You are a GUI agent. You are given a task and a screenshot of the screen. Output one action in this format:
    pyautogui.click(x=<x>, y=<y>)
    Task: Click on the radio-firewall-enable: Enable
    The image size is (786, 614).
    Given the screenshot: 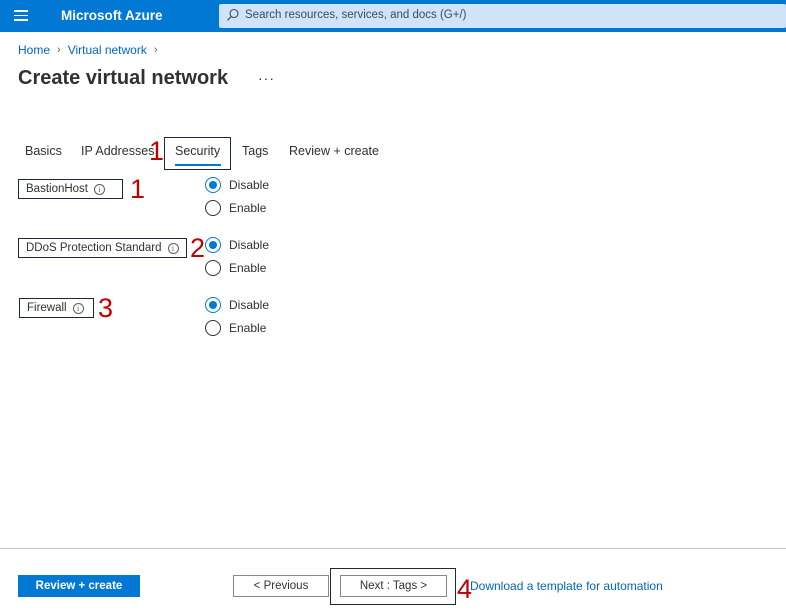 What is the action you would take?
    pyautogui.click(x=235, y=328)
    